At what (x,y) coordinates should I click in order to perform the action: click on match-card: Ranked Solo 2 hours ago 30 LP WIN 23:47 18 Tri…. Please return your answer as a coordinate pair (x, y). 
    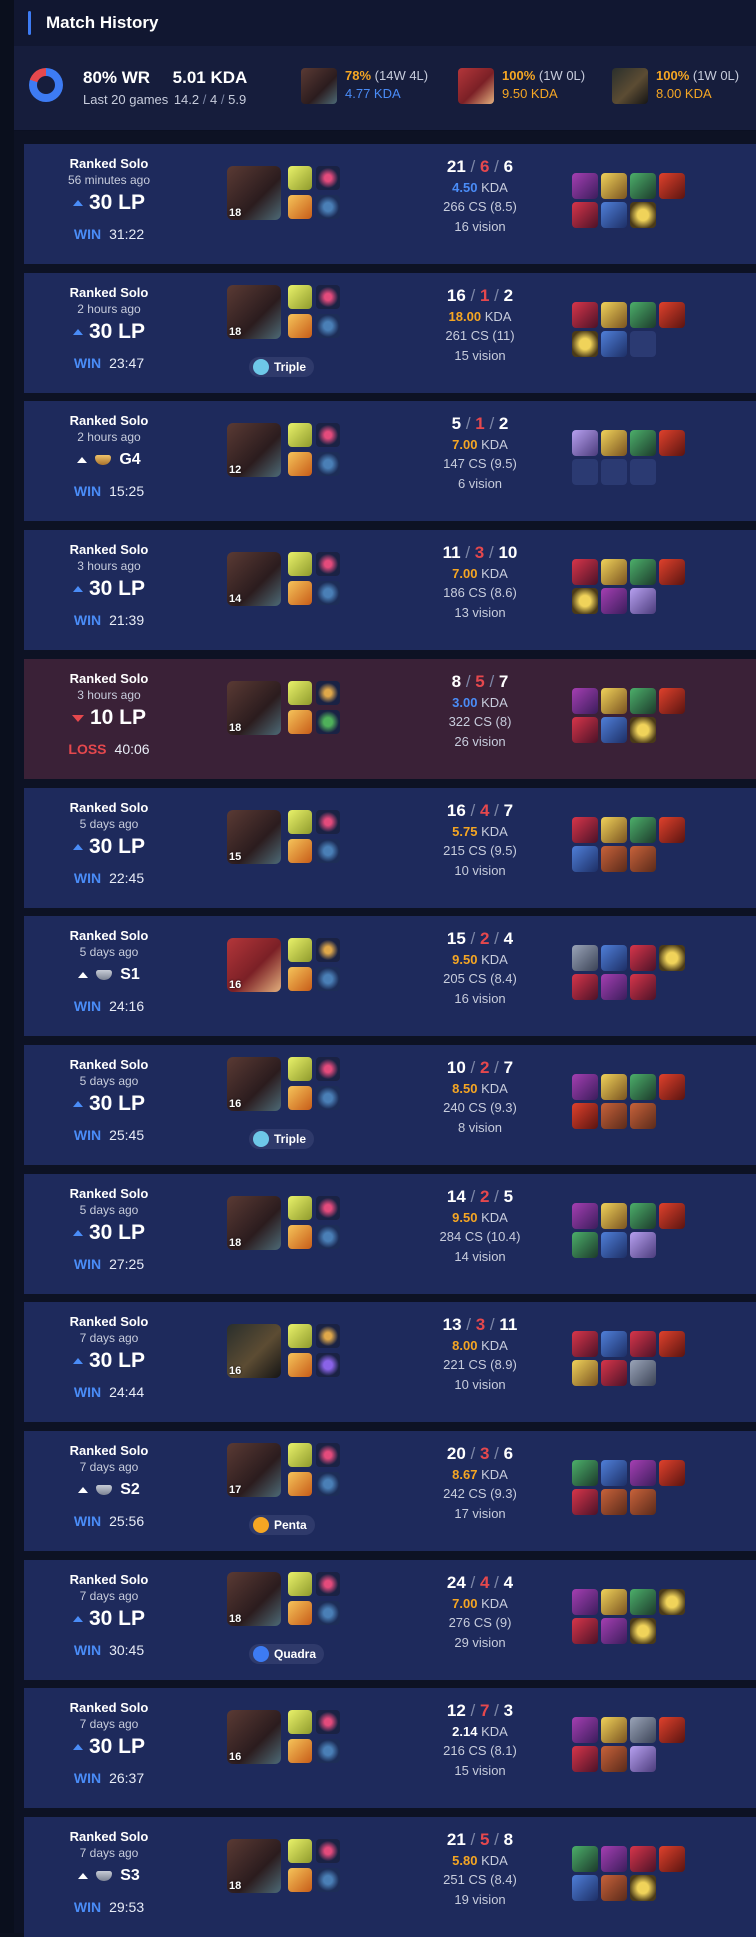
    Looking at the image, I should click on (390, 333).